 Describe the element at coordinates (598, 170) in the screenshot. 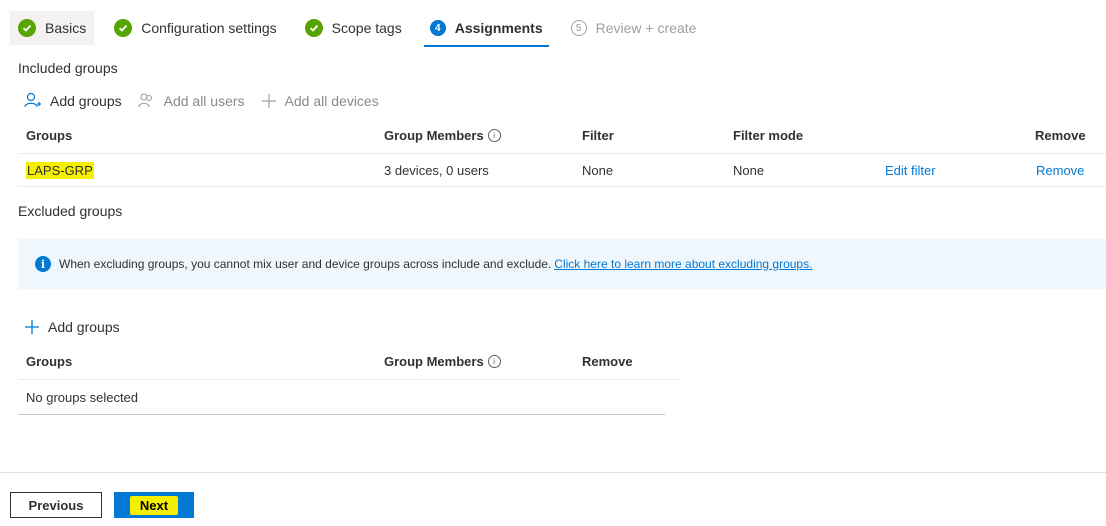

I see `filter-cell: None` at that location.